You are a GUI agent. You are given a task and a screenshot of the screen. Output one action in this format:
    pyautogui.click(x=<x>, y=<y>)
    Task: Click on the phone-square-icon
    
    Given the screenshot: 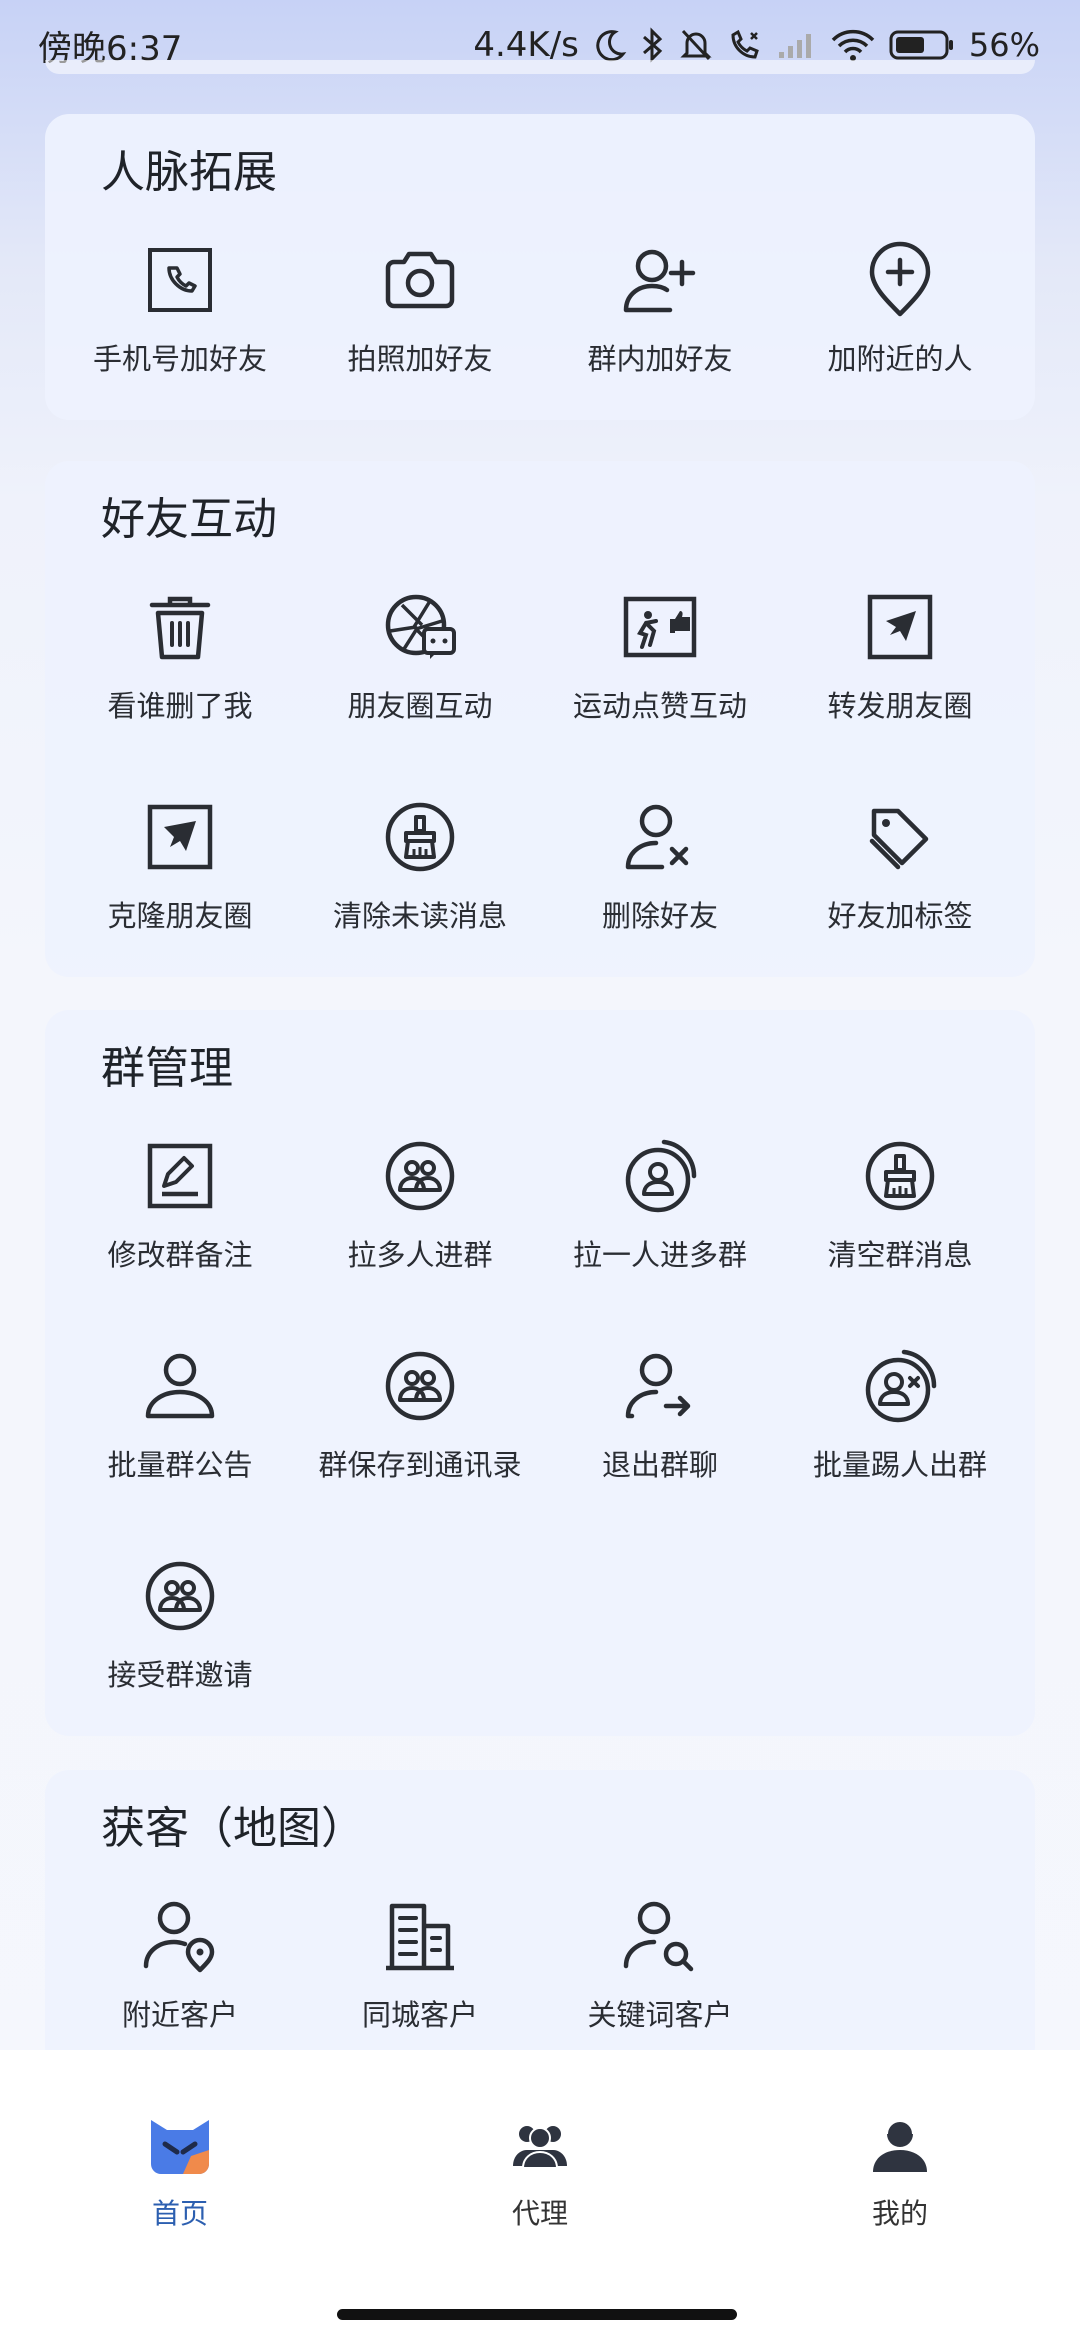 What is the action you would take?
    pyautogui.click(x=180, y=280)
    